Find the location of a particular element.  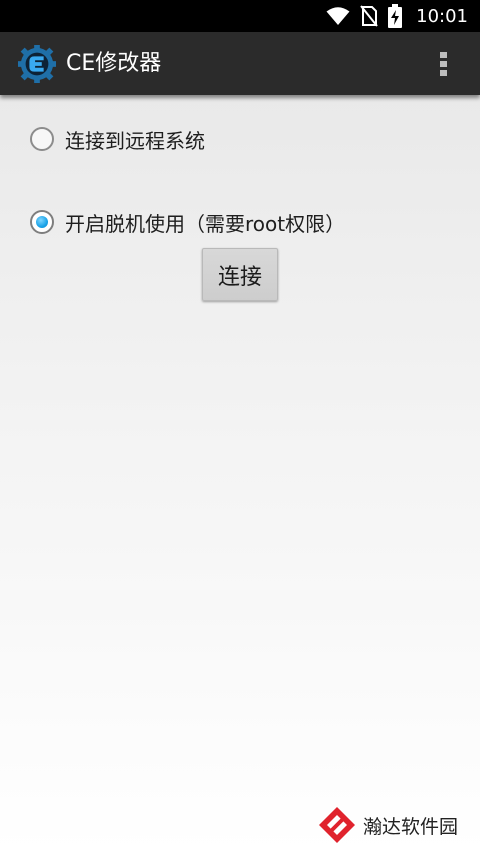

more-vert-icon is located at coordinates (444, 64).